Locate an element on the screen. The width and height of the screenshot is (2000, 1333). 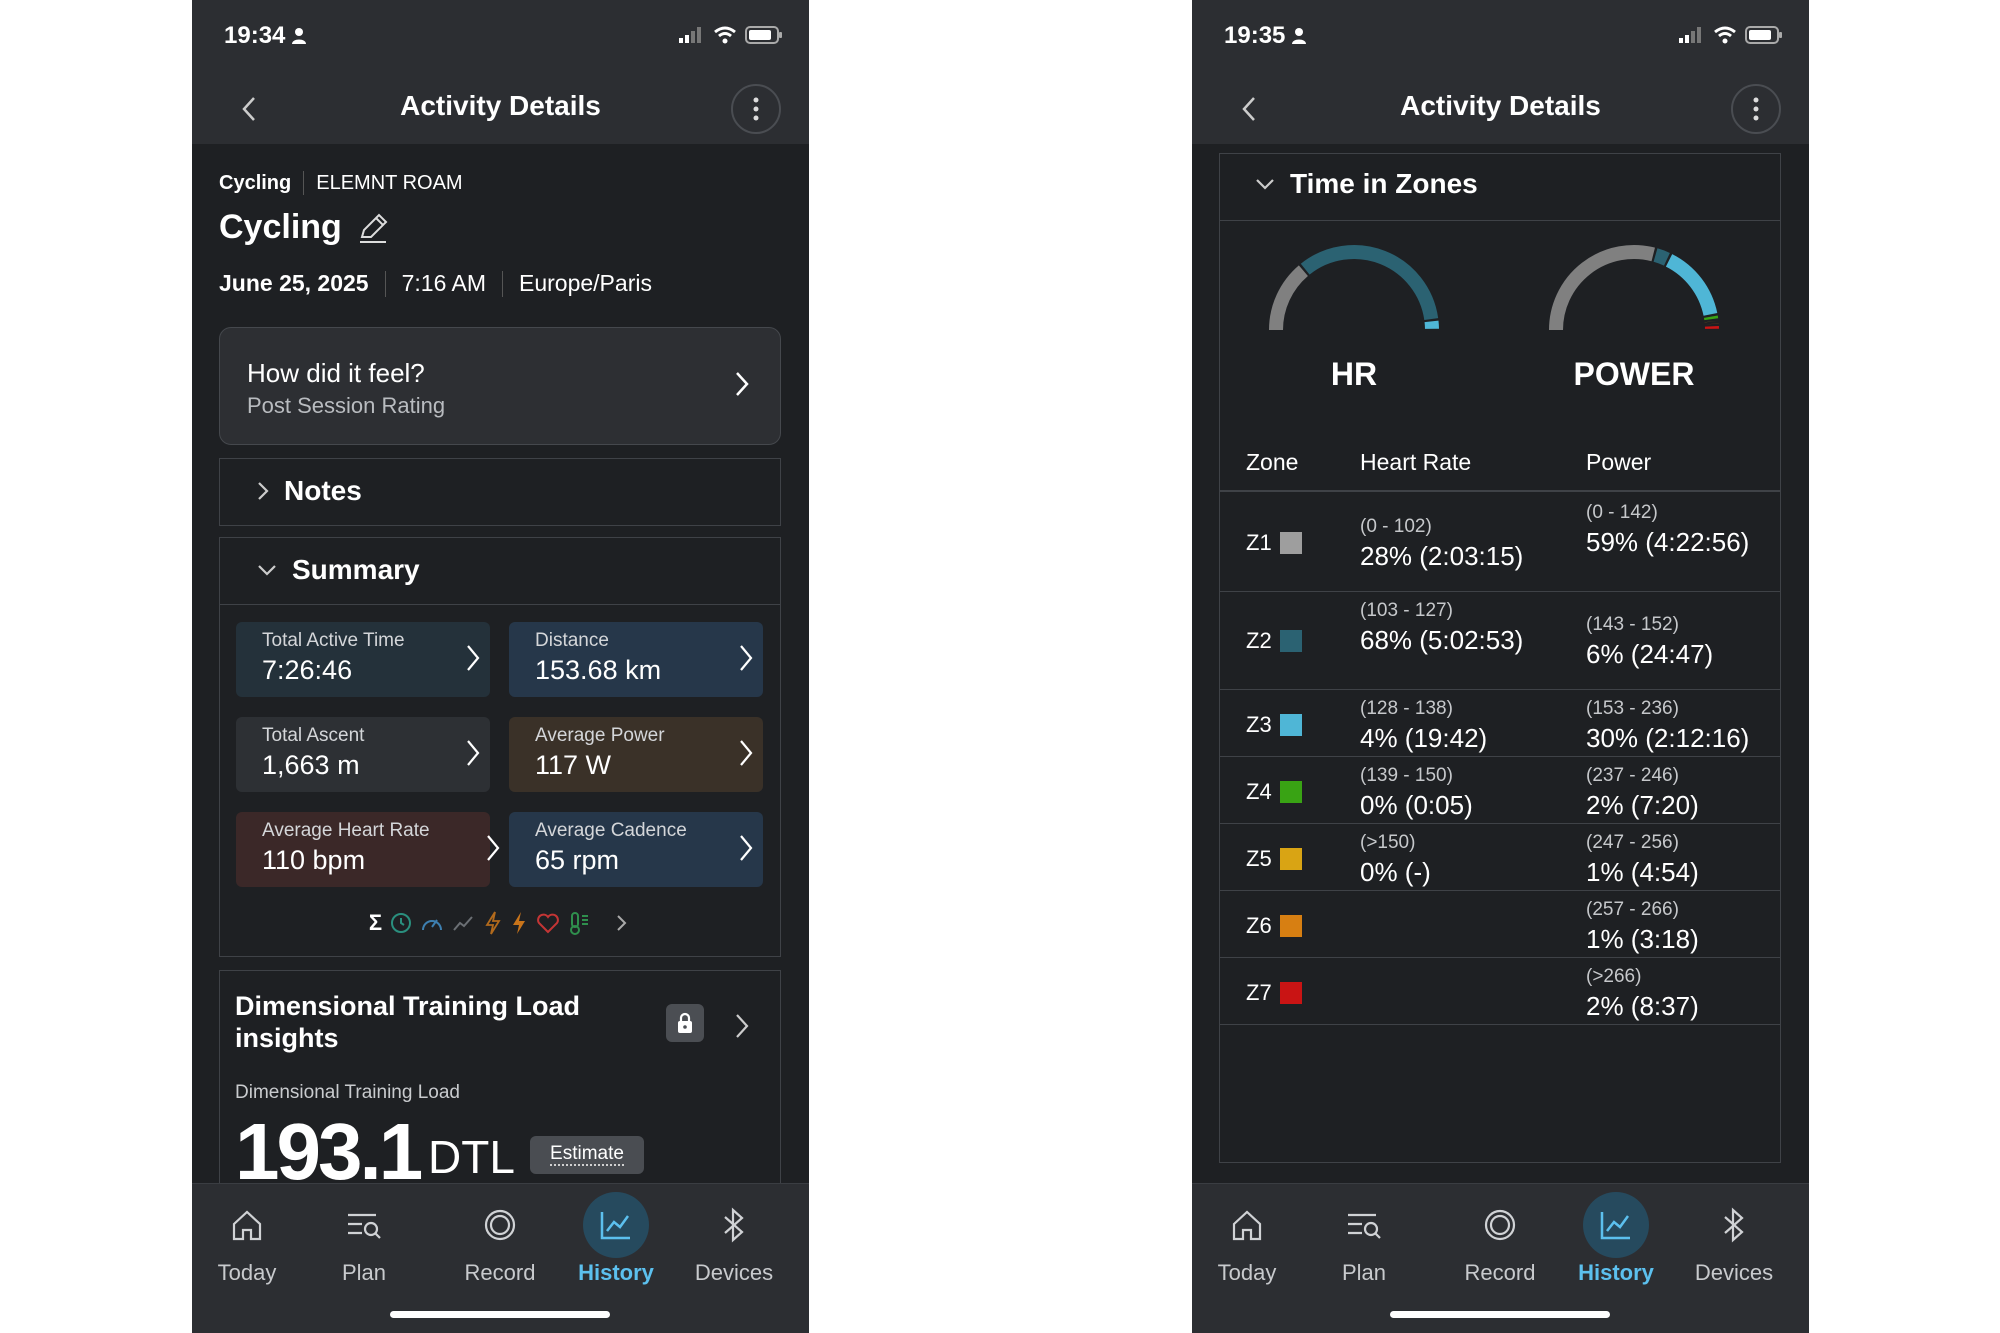
feel-subtitle: Post Session Rating is located at coordinates (346, 405).